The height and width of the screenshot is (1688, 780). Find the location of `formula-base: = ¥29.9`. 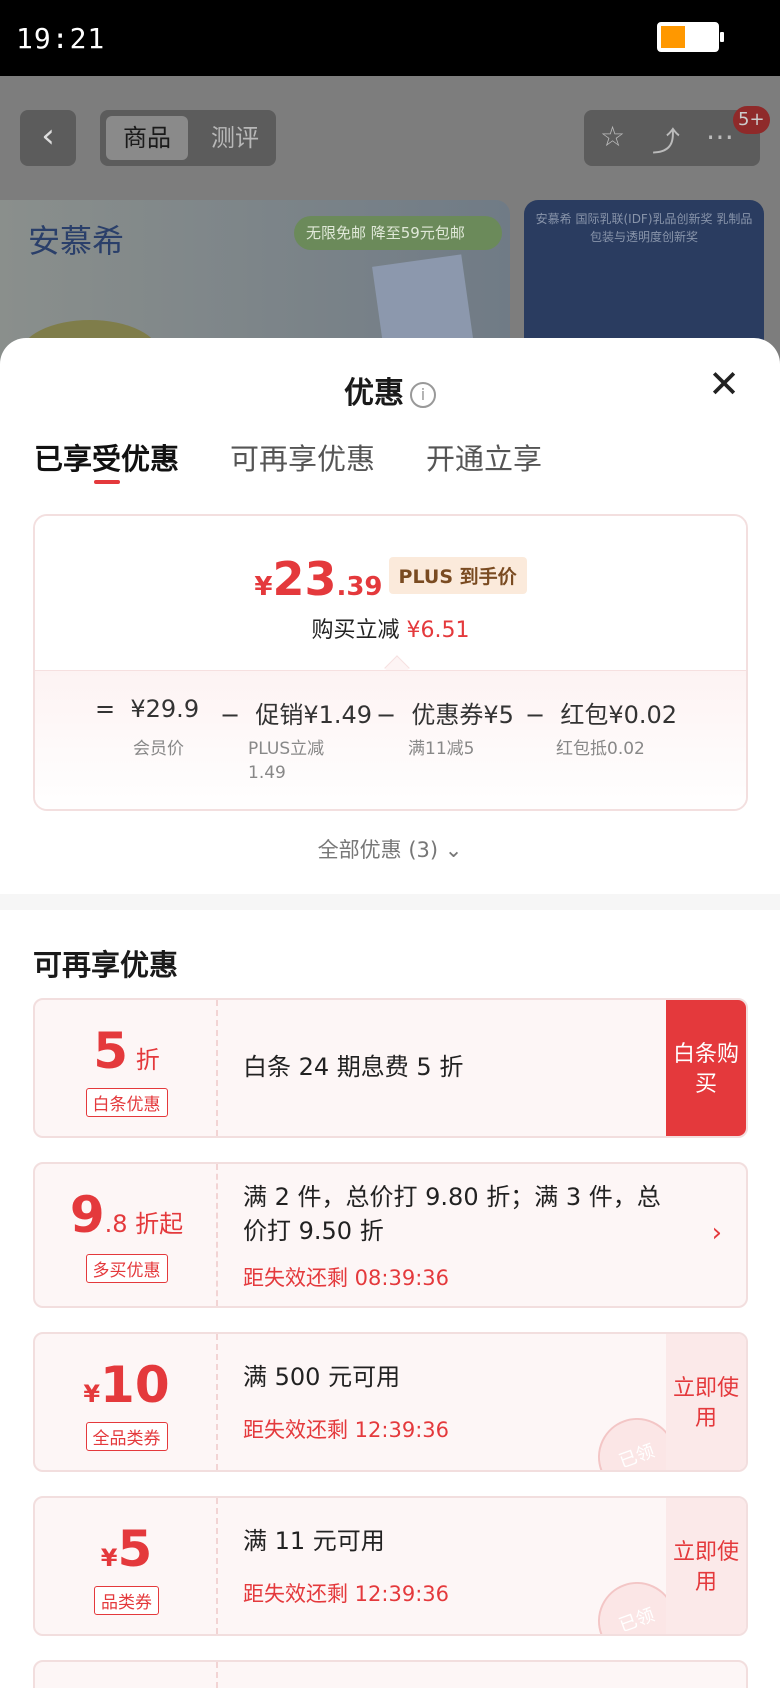

formula-base: = ¥29.9 is located at coordinates (147, 709).